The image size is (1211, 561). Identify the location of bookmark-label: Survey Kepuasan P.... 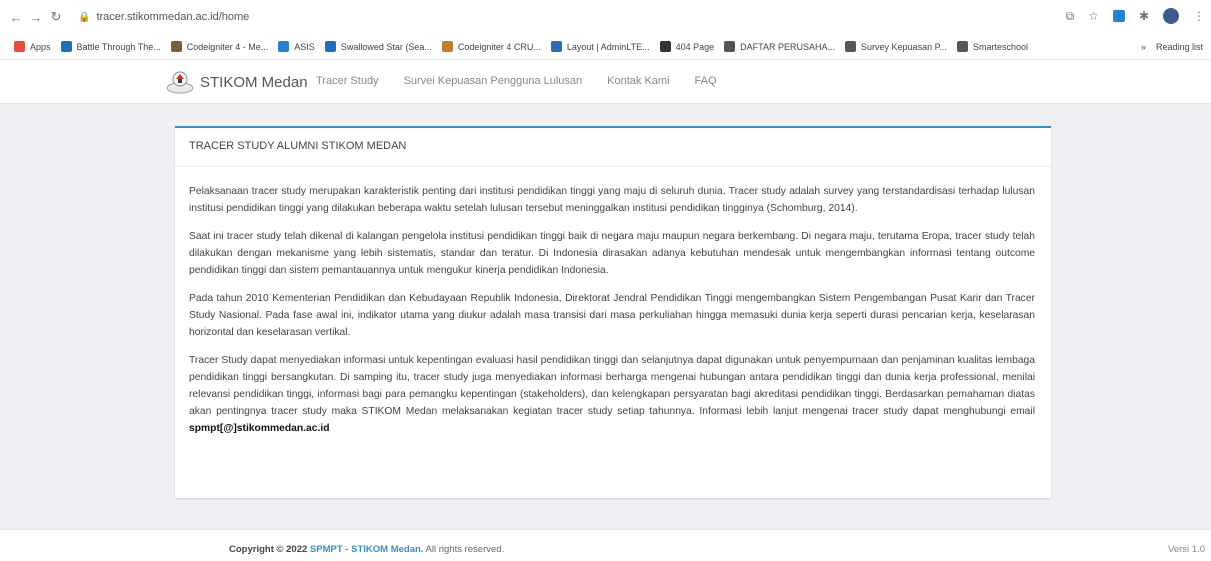
(904, 46).